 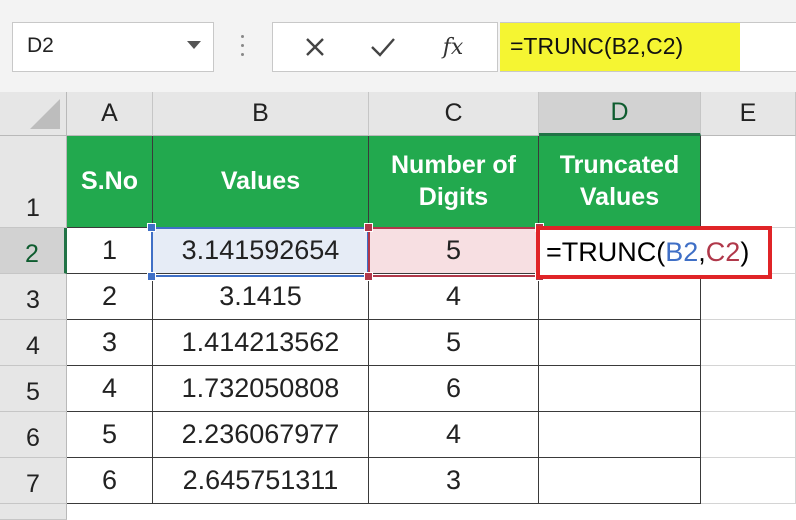 I want to click on cell-a6: 5, so click(x=110, y=435).